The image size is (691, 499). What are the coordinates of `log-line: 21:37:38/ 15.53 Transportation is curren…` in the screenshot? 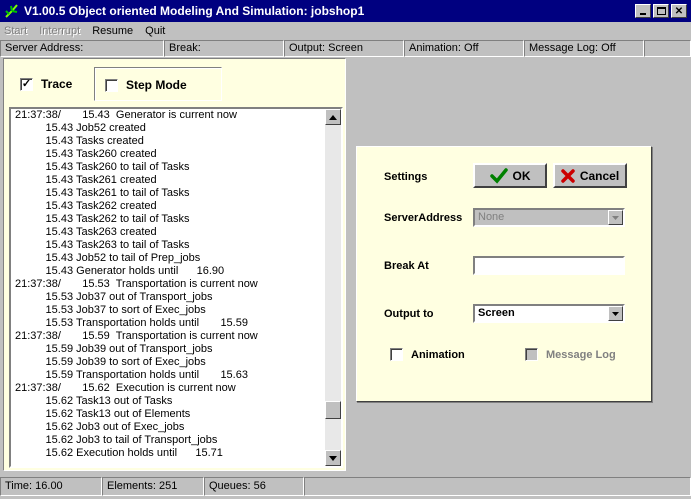 It's located at (136, 284).